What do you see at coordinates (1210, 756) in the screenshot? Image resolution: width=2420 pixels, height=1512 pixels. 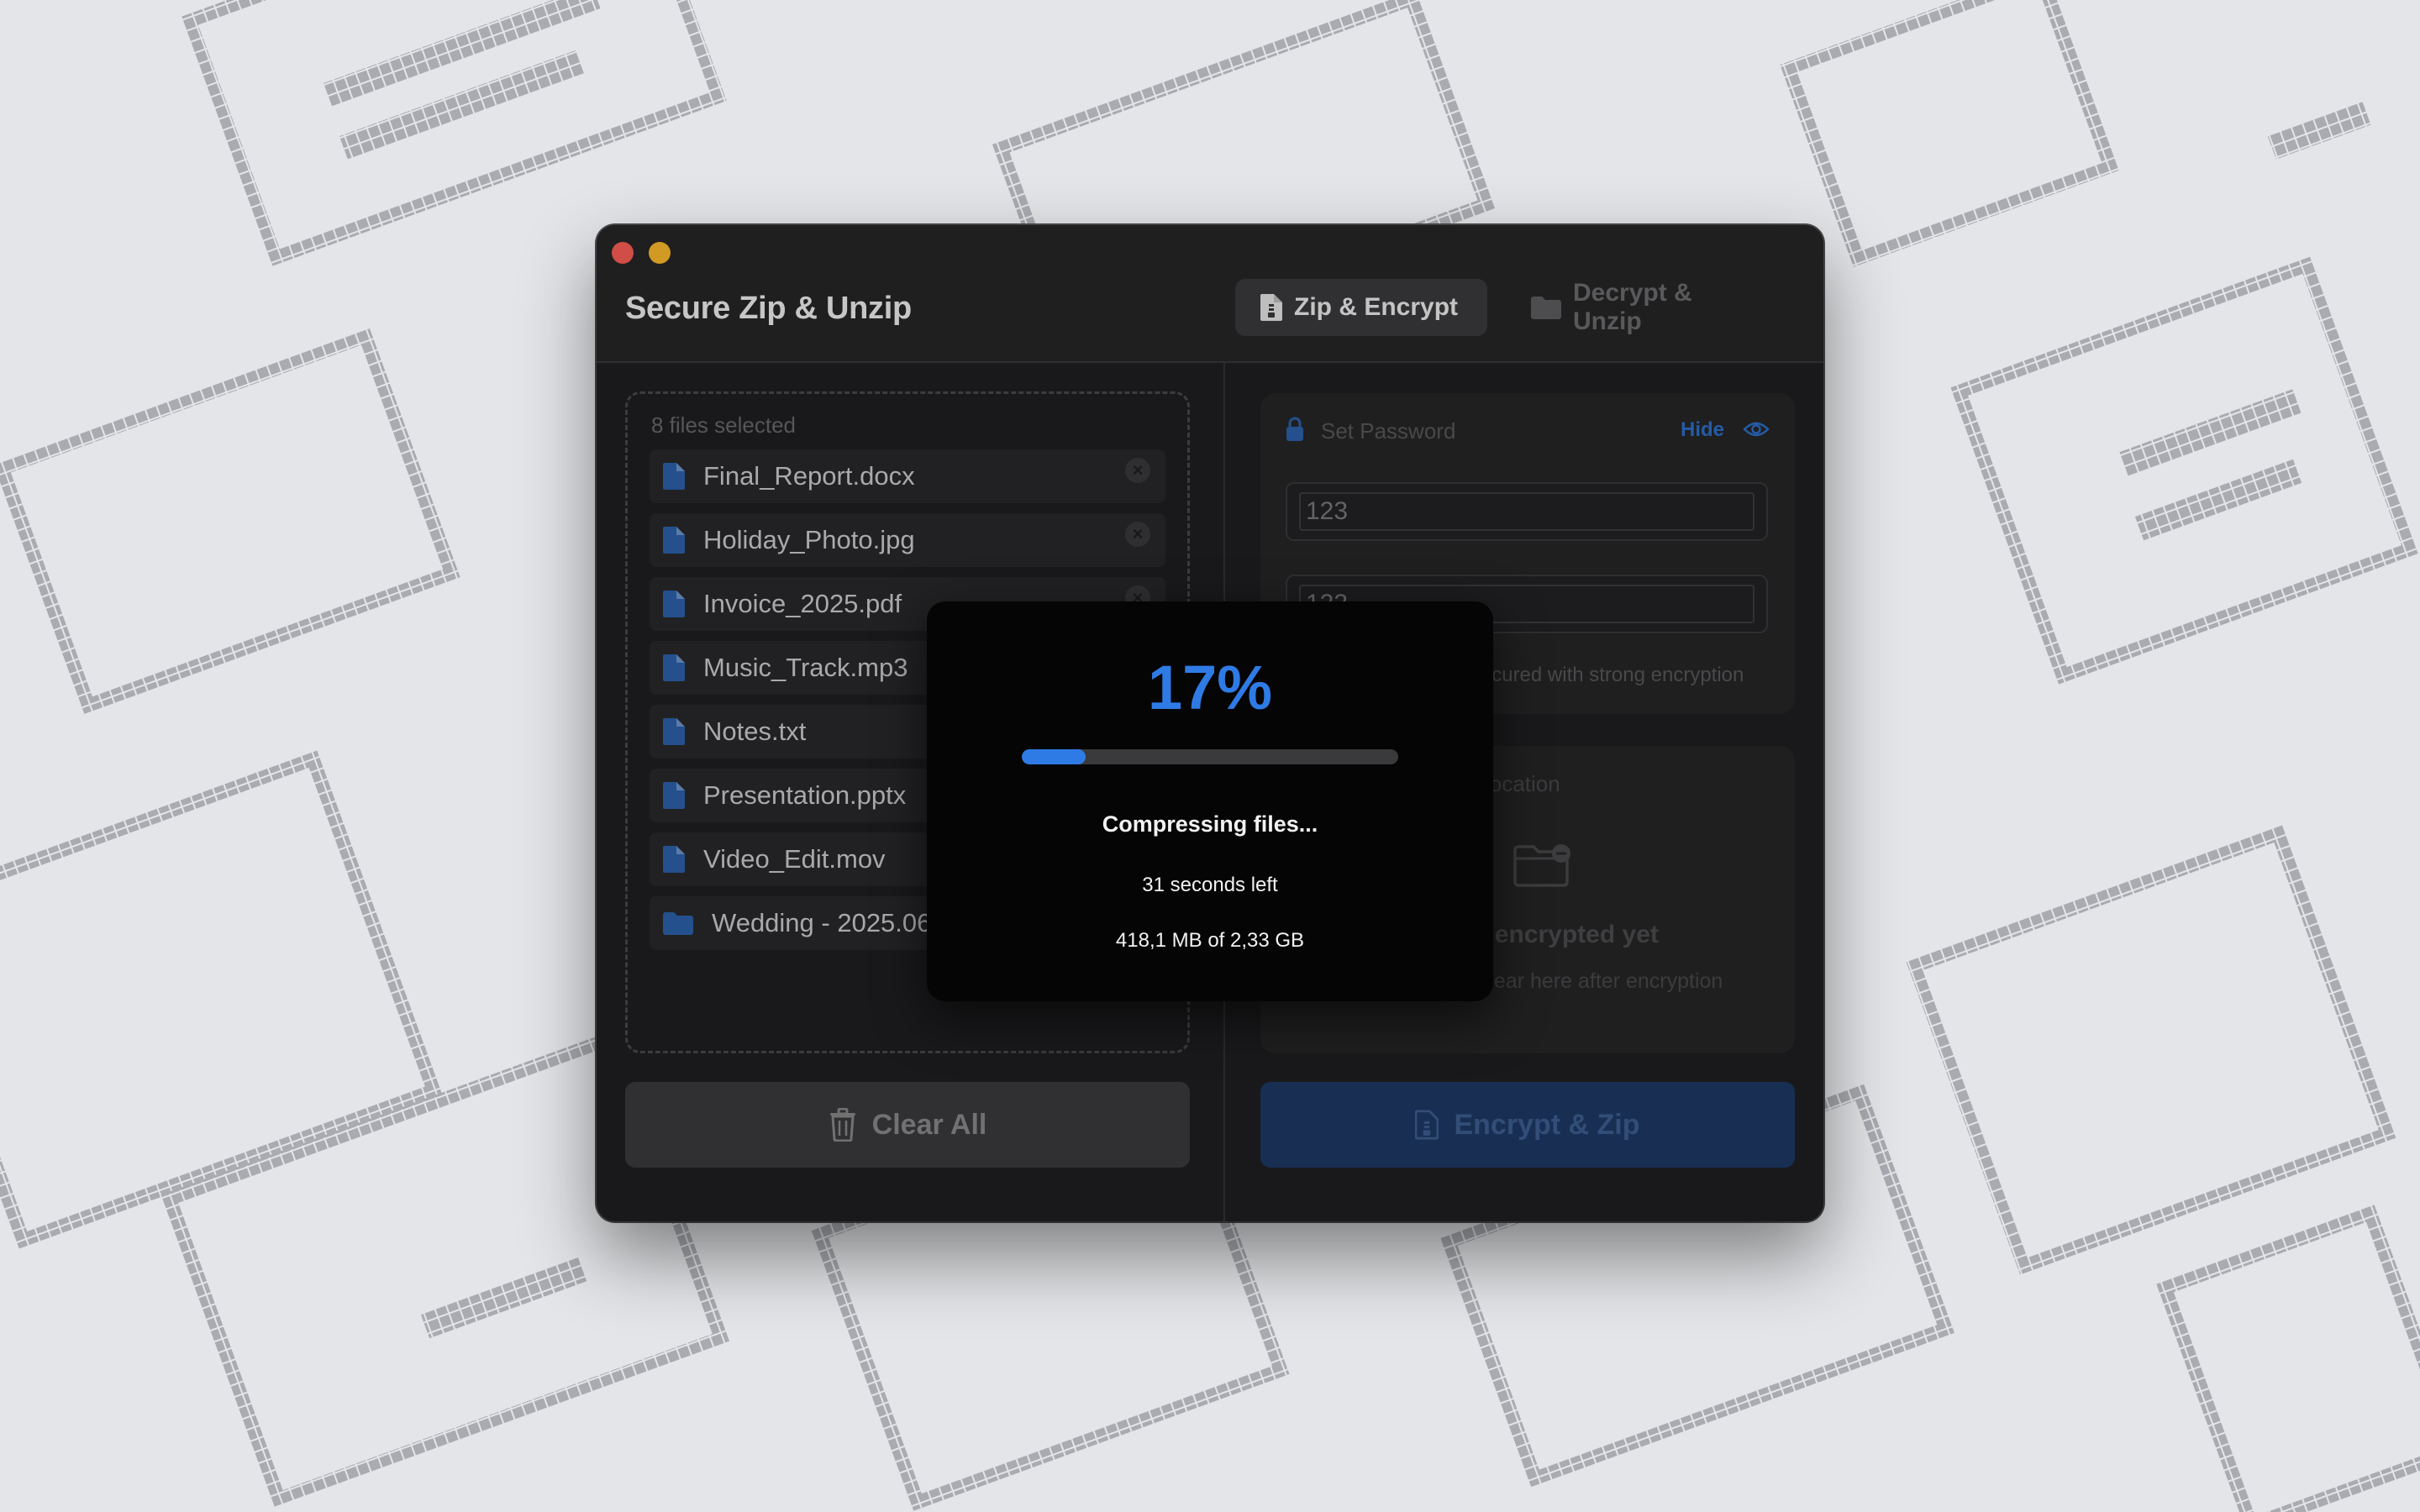 I see `progress-bar` at bounding box center [1210, 756].